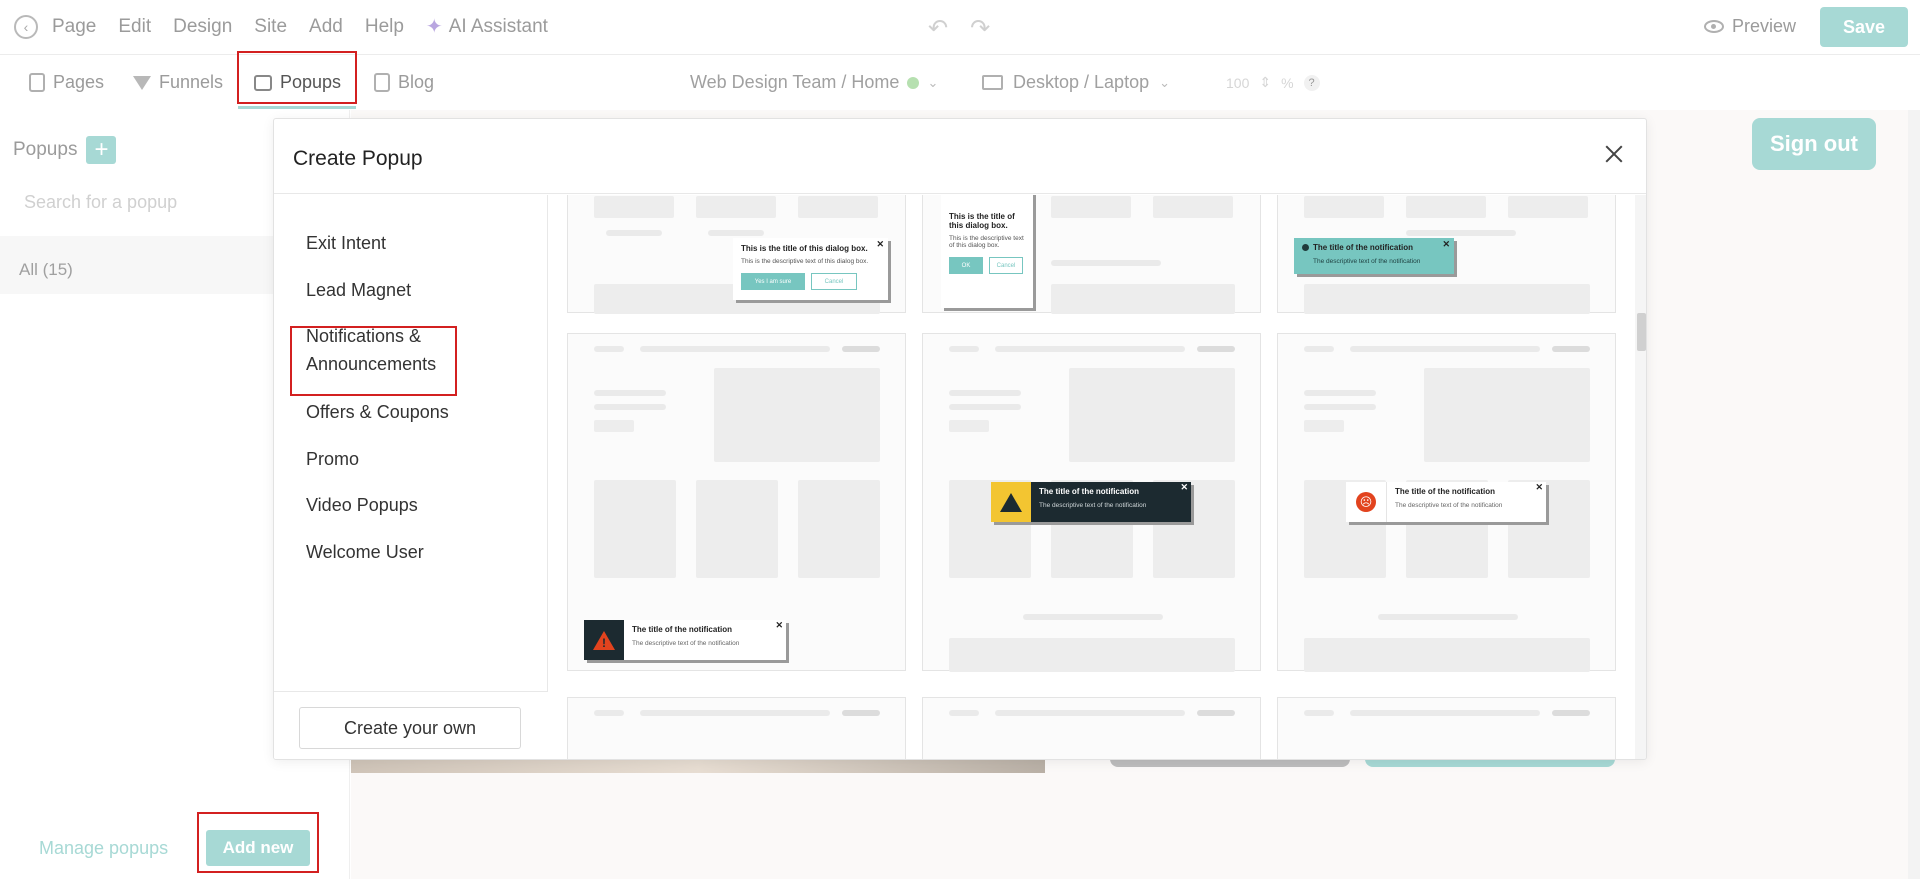 The image size is (1920, 879). What do you see at coordinates (297, 77) in the screenshot?
I see `highlight-popups-tab` at bounding box center [297, 77].